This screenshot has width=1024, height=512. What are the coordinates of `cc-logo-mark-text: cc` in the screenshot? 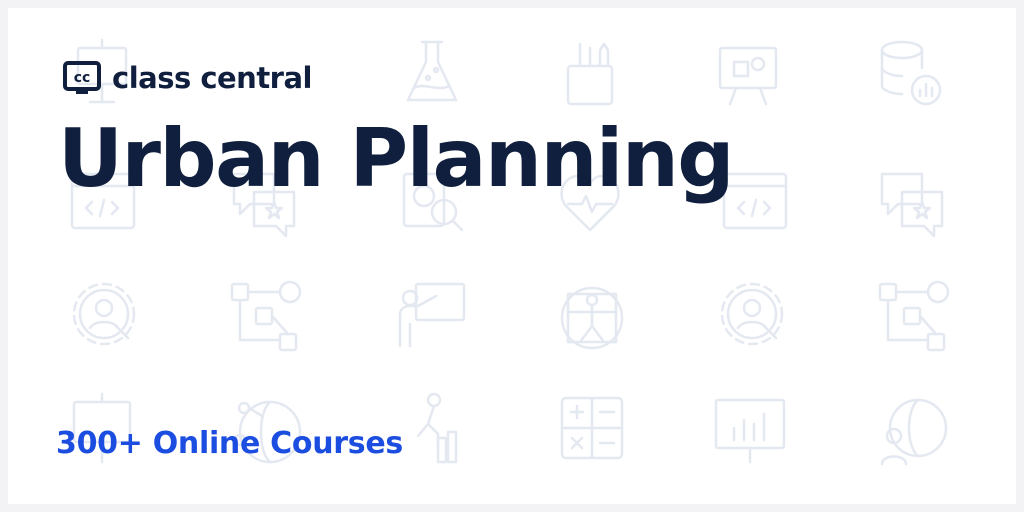 It's located at (82, 78).